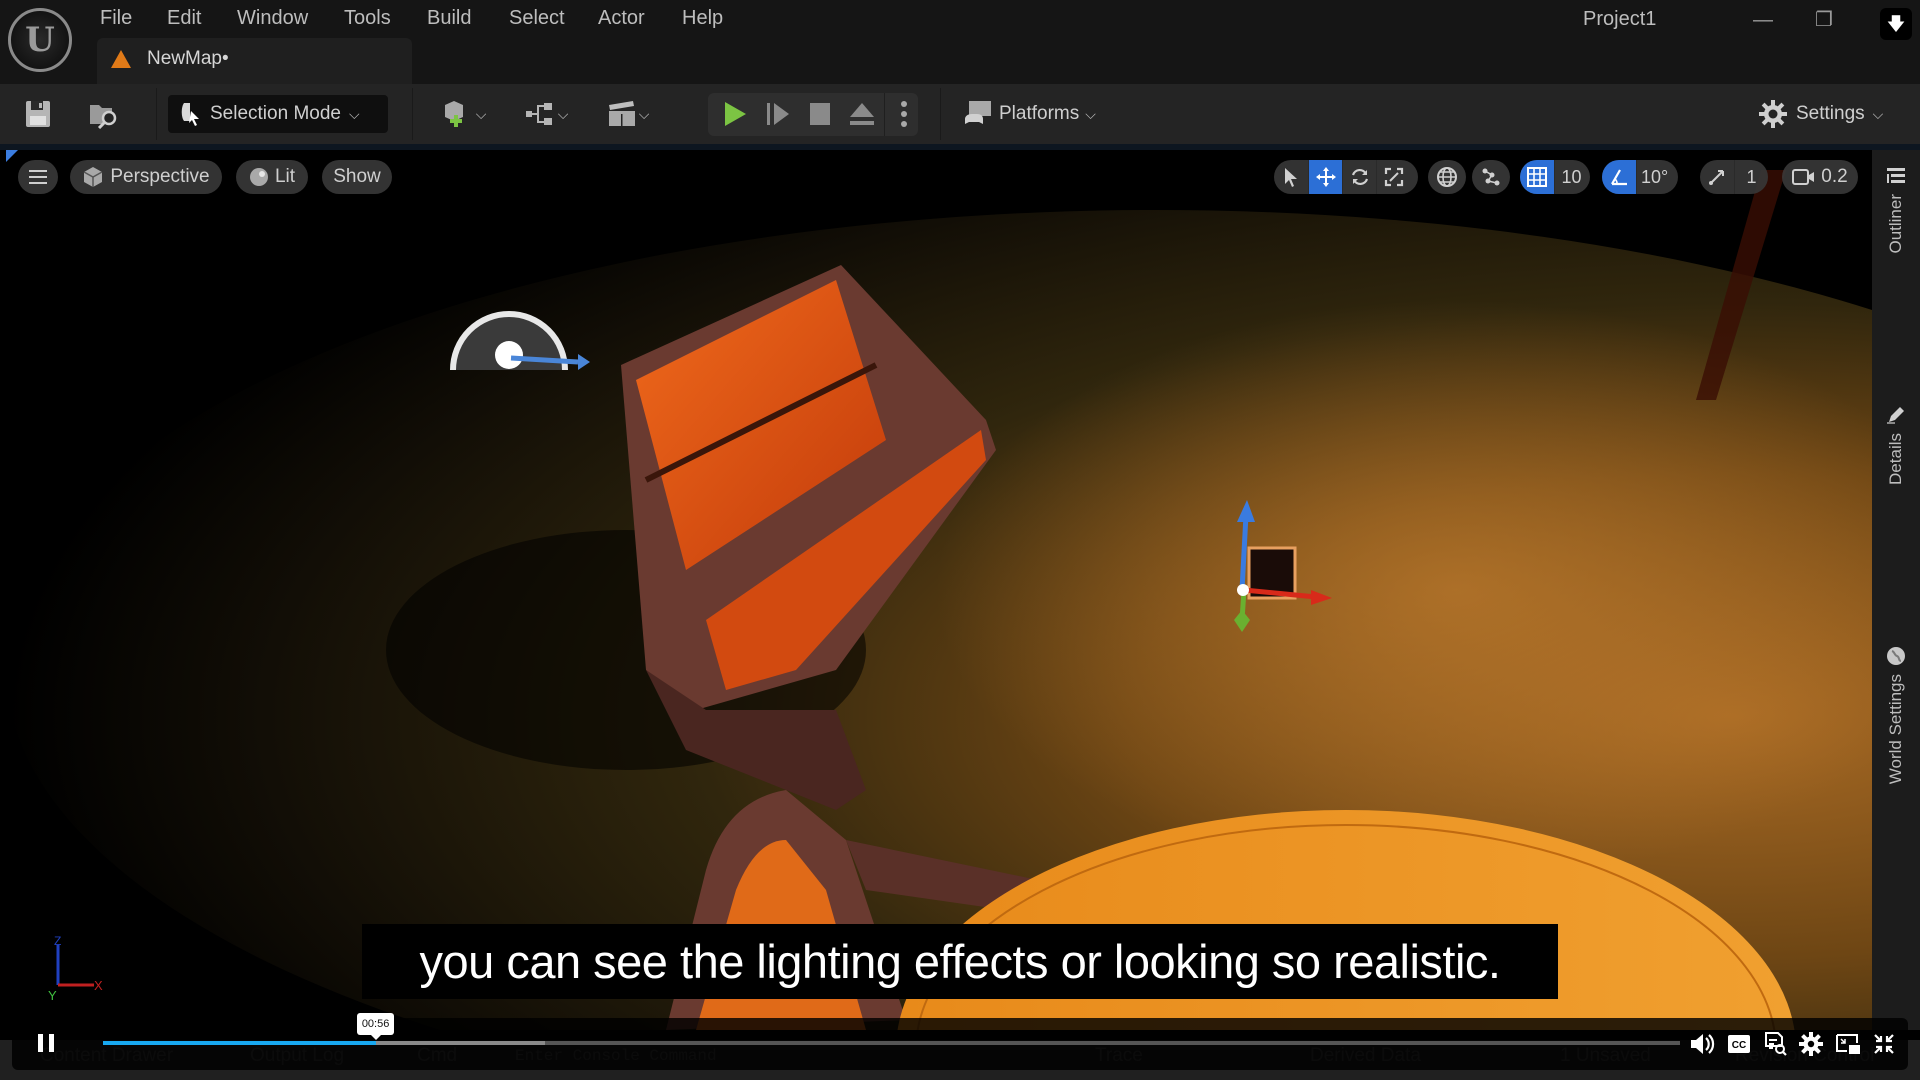 Image resolution: width=1920 pixels, height=1080 pixels. I want to click on scale-snap-value: 1, so click(1751, 177).